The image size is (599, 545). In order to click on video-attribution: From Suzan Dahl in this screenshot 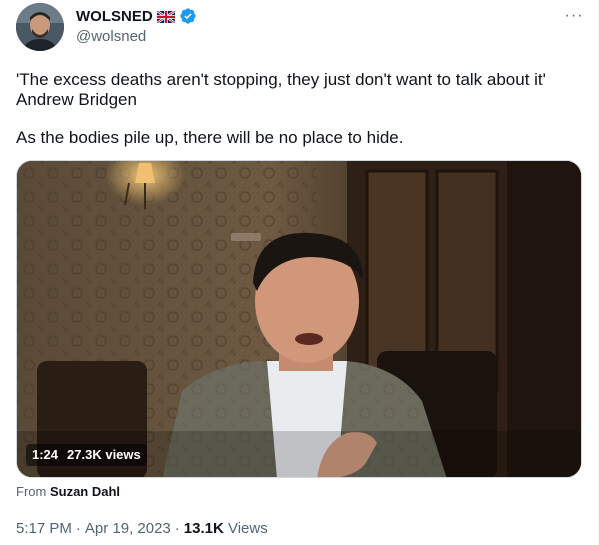, I will do `click(68, 491)`.